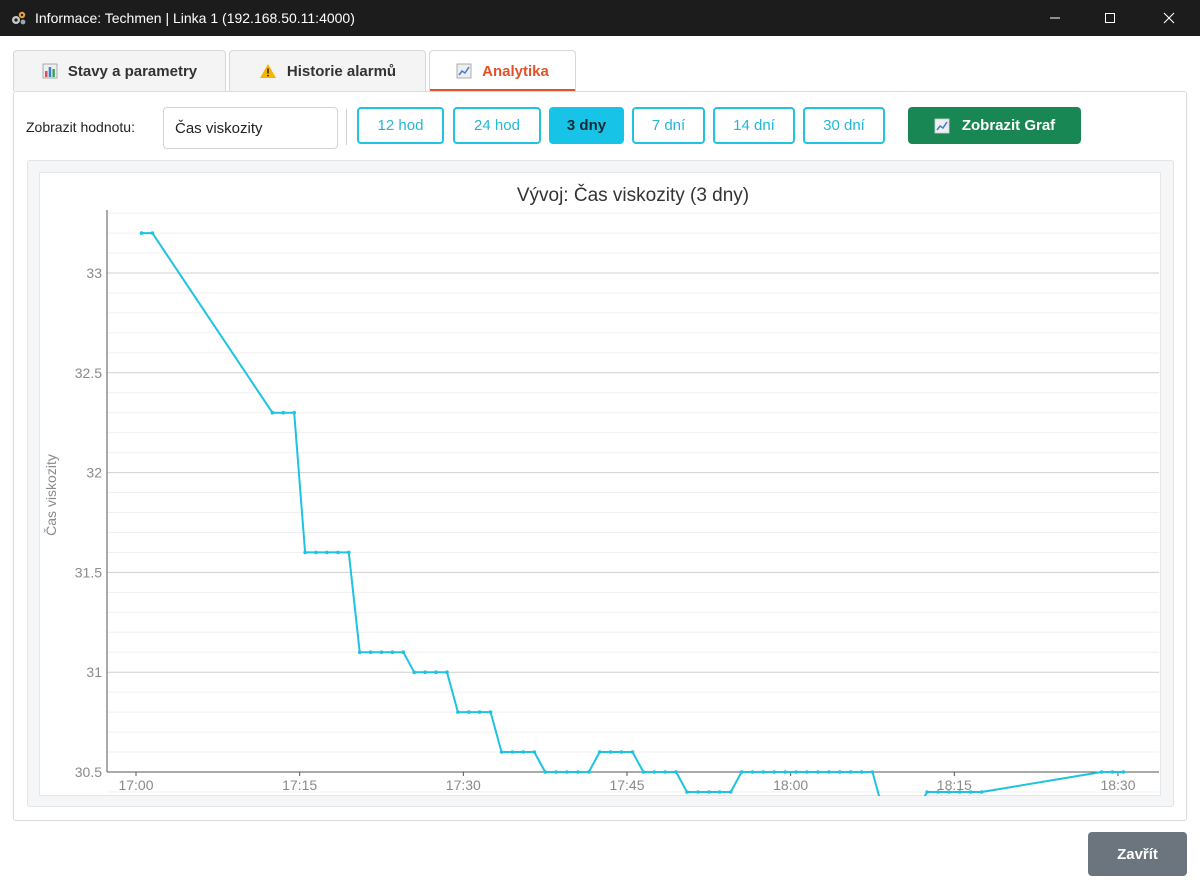 This screenshot has height=887, width=1200. What do you see at coordinates (586, 125) in the screenshot?
I see `range-3d-button: 3 dny` at bounding box center [586, 125].